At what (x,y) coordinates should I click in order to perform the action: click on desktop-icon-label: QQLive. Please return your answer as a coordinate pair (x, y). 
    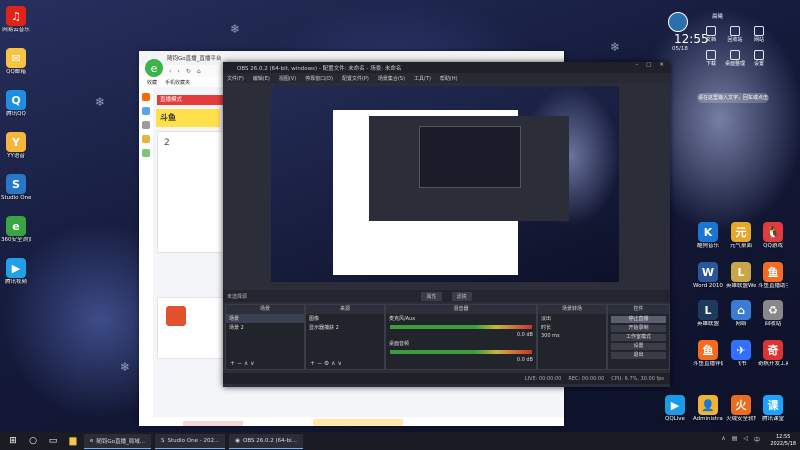
    Looking at the image, I should click on (675, 419).